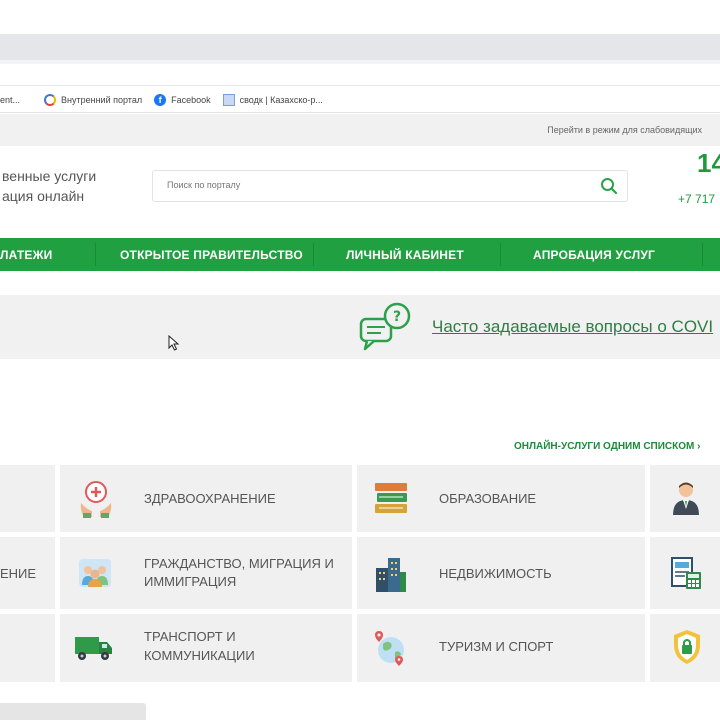 The width and height of the screenshot is (720, 720). Describe the element at coordinates (495, 573) in the screenshot. I see `category-label: Недвижимость` at that location.